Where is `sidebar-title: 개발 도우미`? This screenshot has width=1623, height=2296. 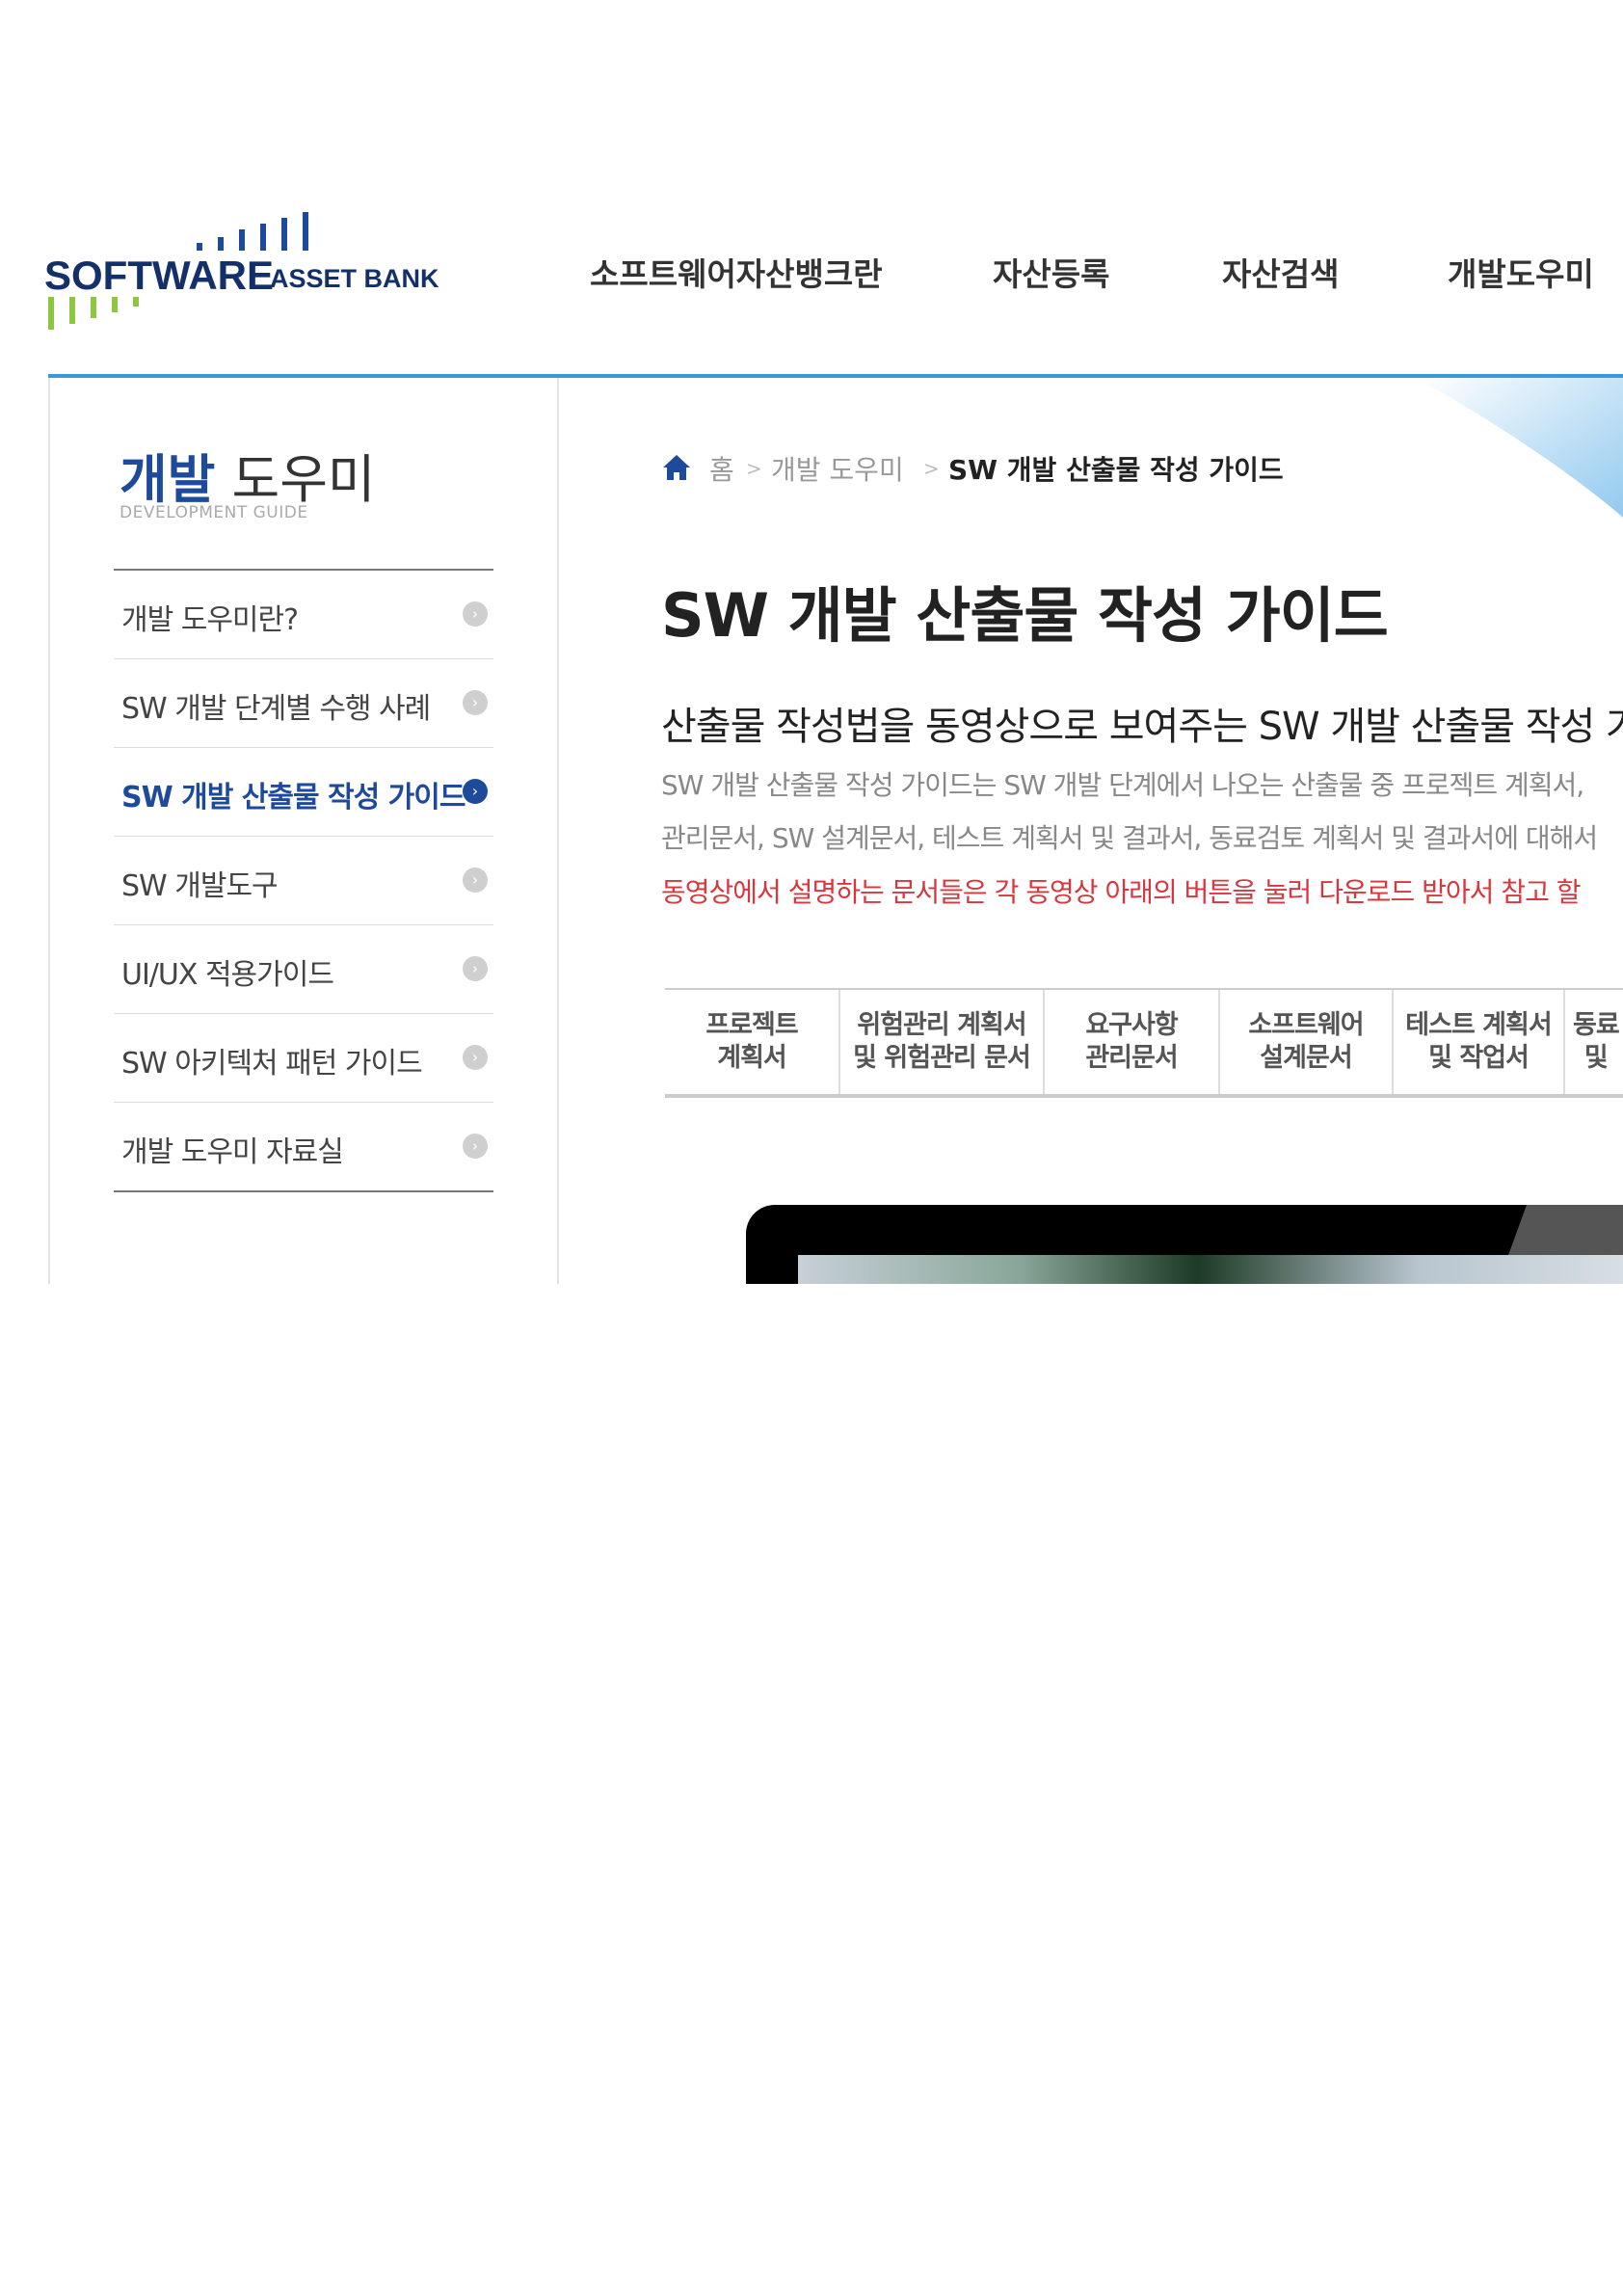
sidebar-title: 개발 도우미 is located at coordinates (248, 475).